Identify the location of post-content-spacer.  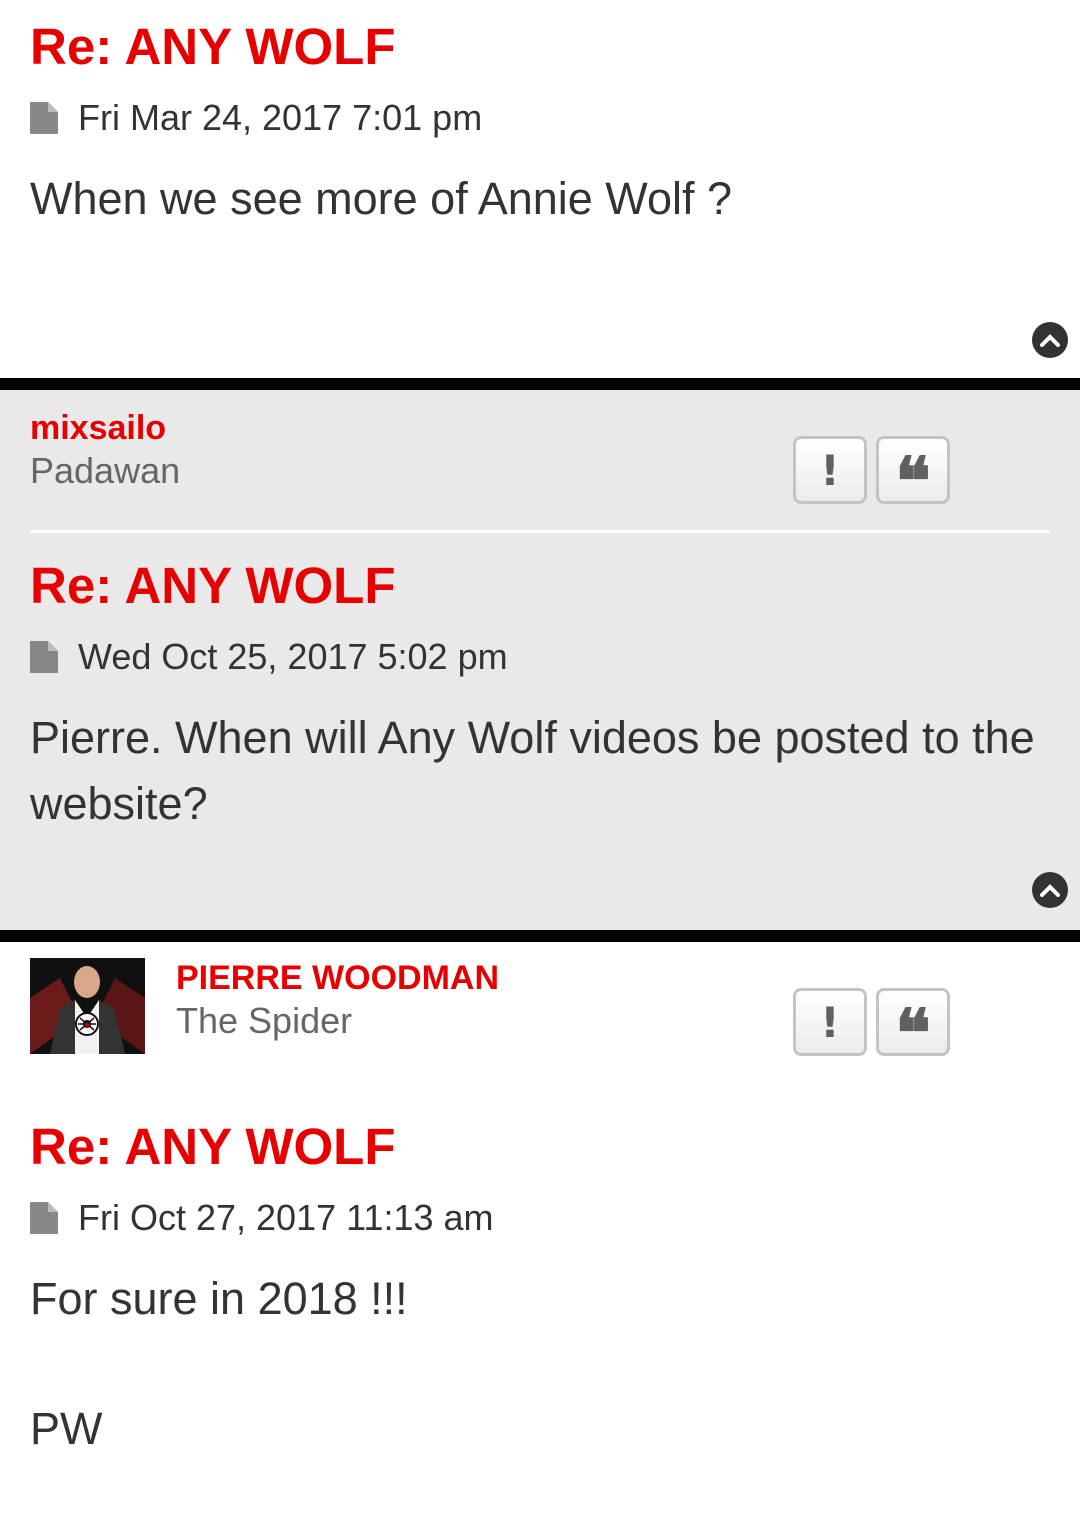
(540, 1364).